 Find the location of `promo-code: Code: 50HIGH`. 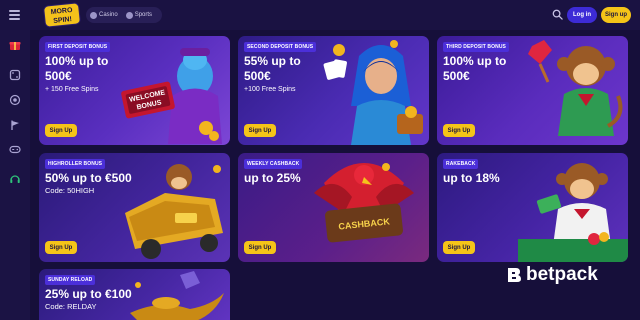

promo-code: Code: 50HIGH is located at coordinates (70, 190).